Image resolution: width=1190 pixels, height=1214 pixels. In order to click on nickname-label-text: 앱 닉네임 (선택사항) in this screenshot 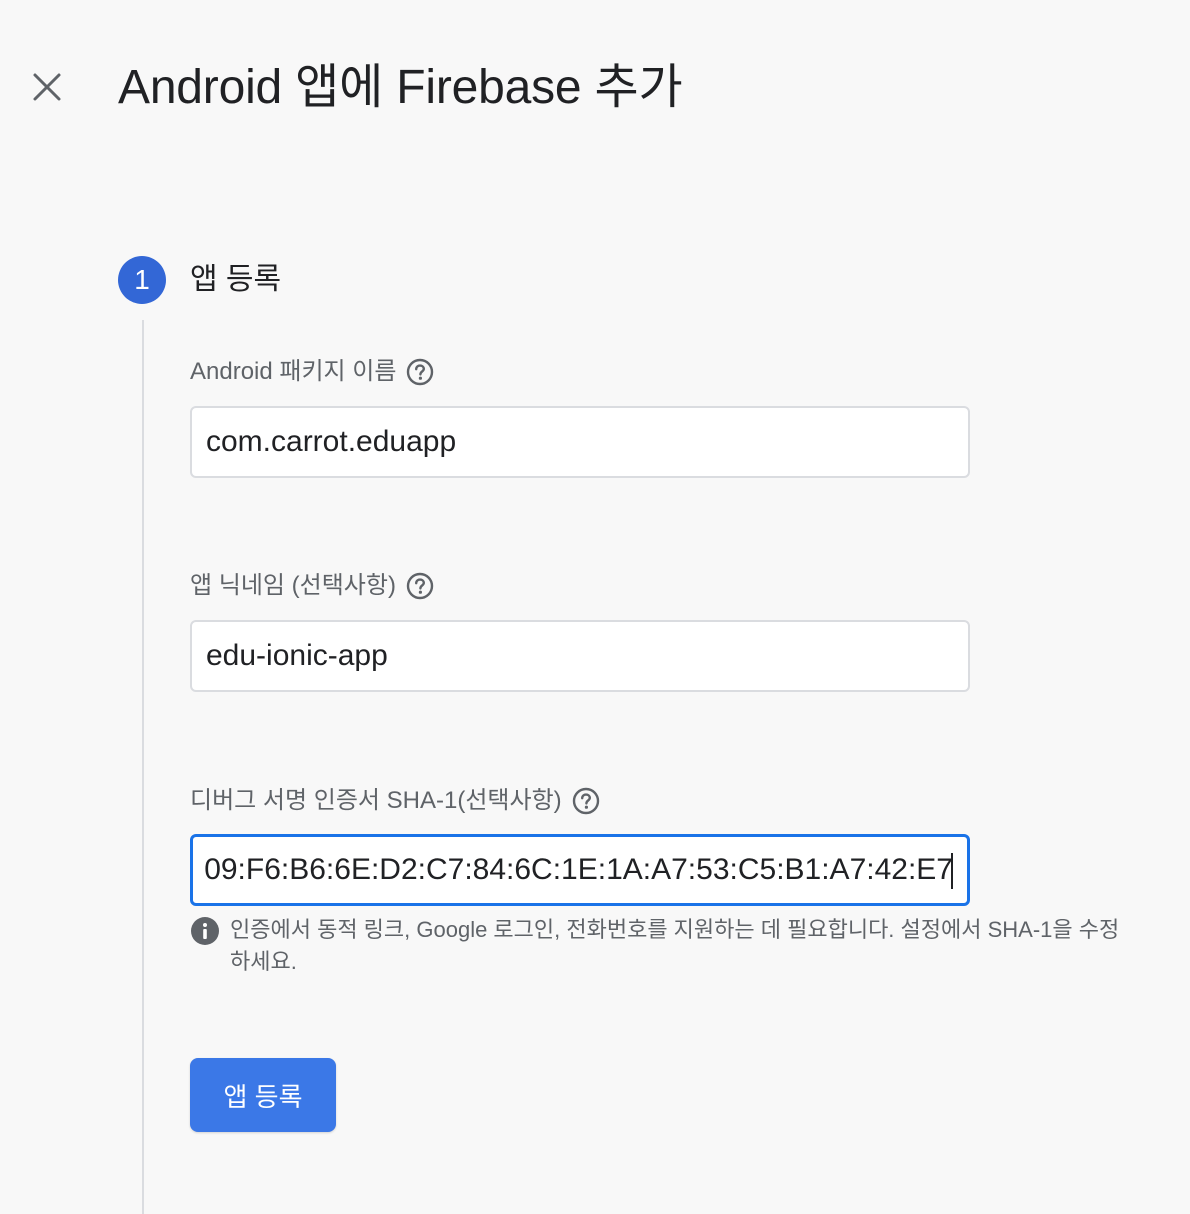, I will do `click(293, 585)`.